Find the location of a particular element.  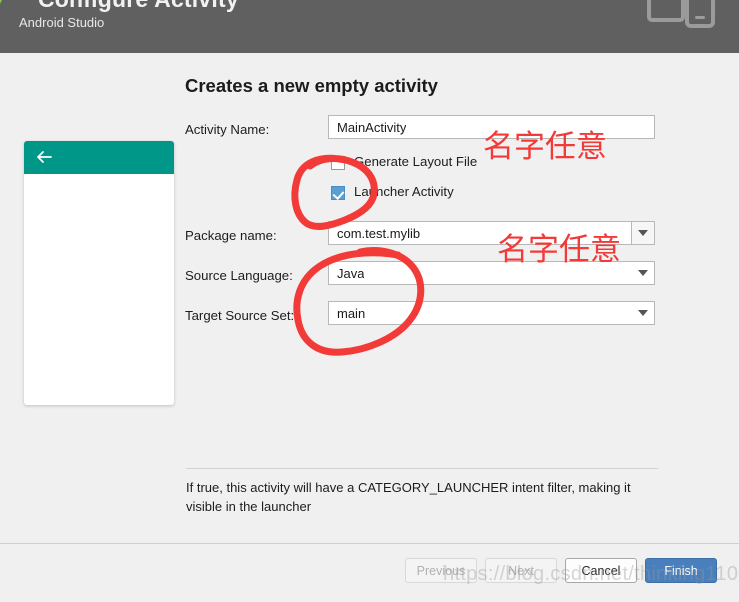

finish-button: Finish is located at coordinates (681, 570).